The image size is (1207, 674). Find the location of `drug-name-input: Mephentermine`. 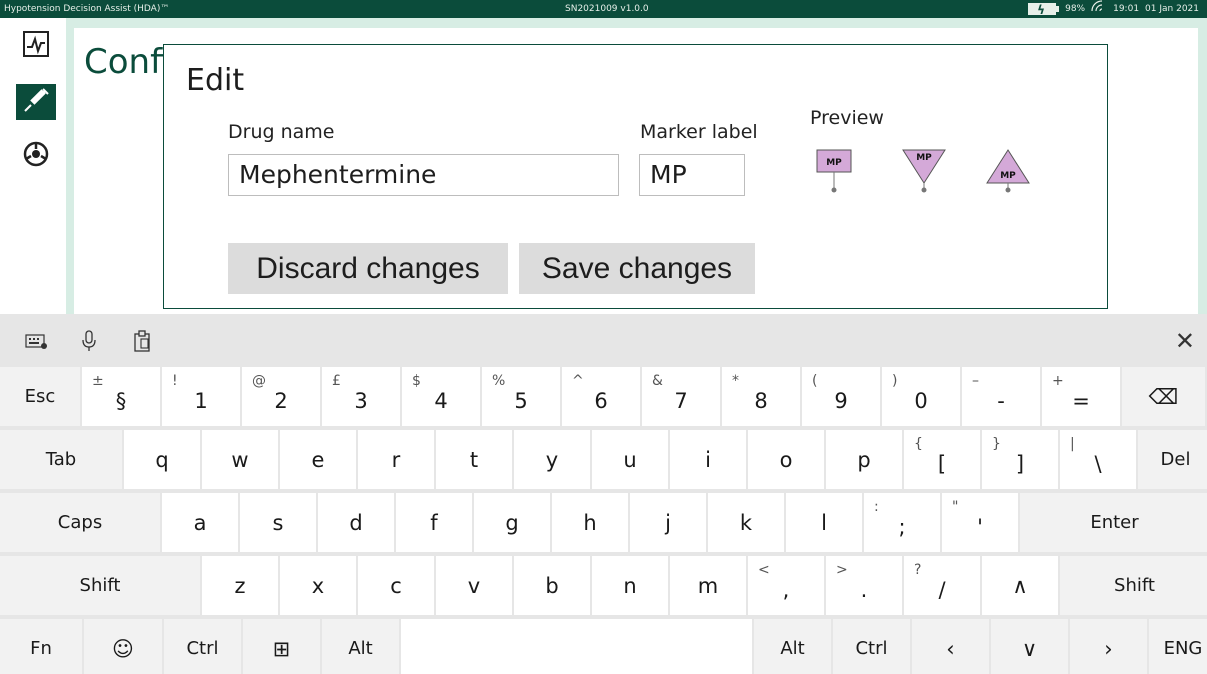

drug-name-input: Mephentermine is located at coordinates (423, 175).